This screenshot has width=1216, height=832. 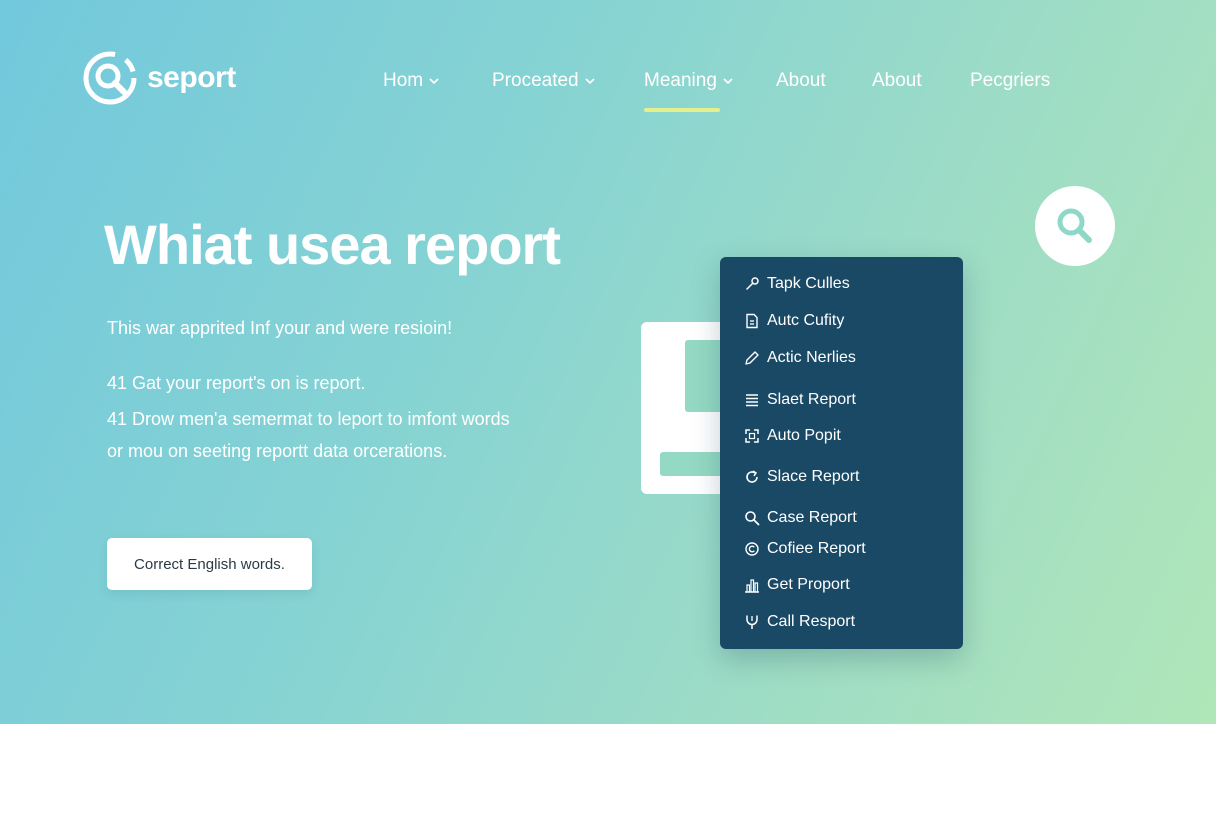 I want to click on cta-button: Correct English words., so click(x=209, y=564).